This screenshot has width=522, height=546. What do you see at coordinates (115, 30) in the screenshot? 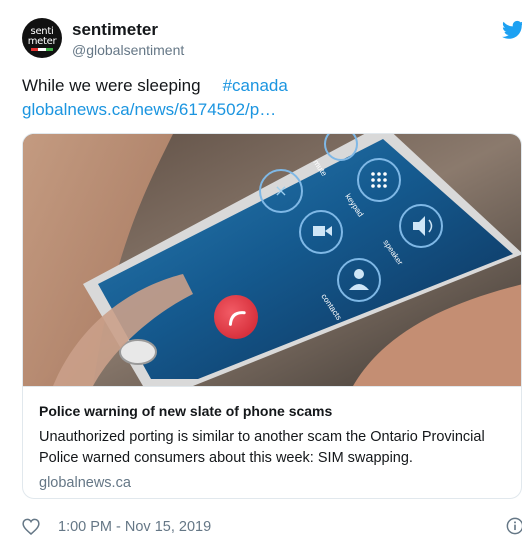
I see `author-name: sentimeter` at bounding box center [115, 30].